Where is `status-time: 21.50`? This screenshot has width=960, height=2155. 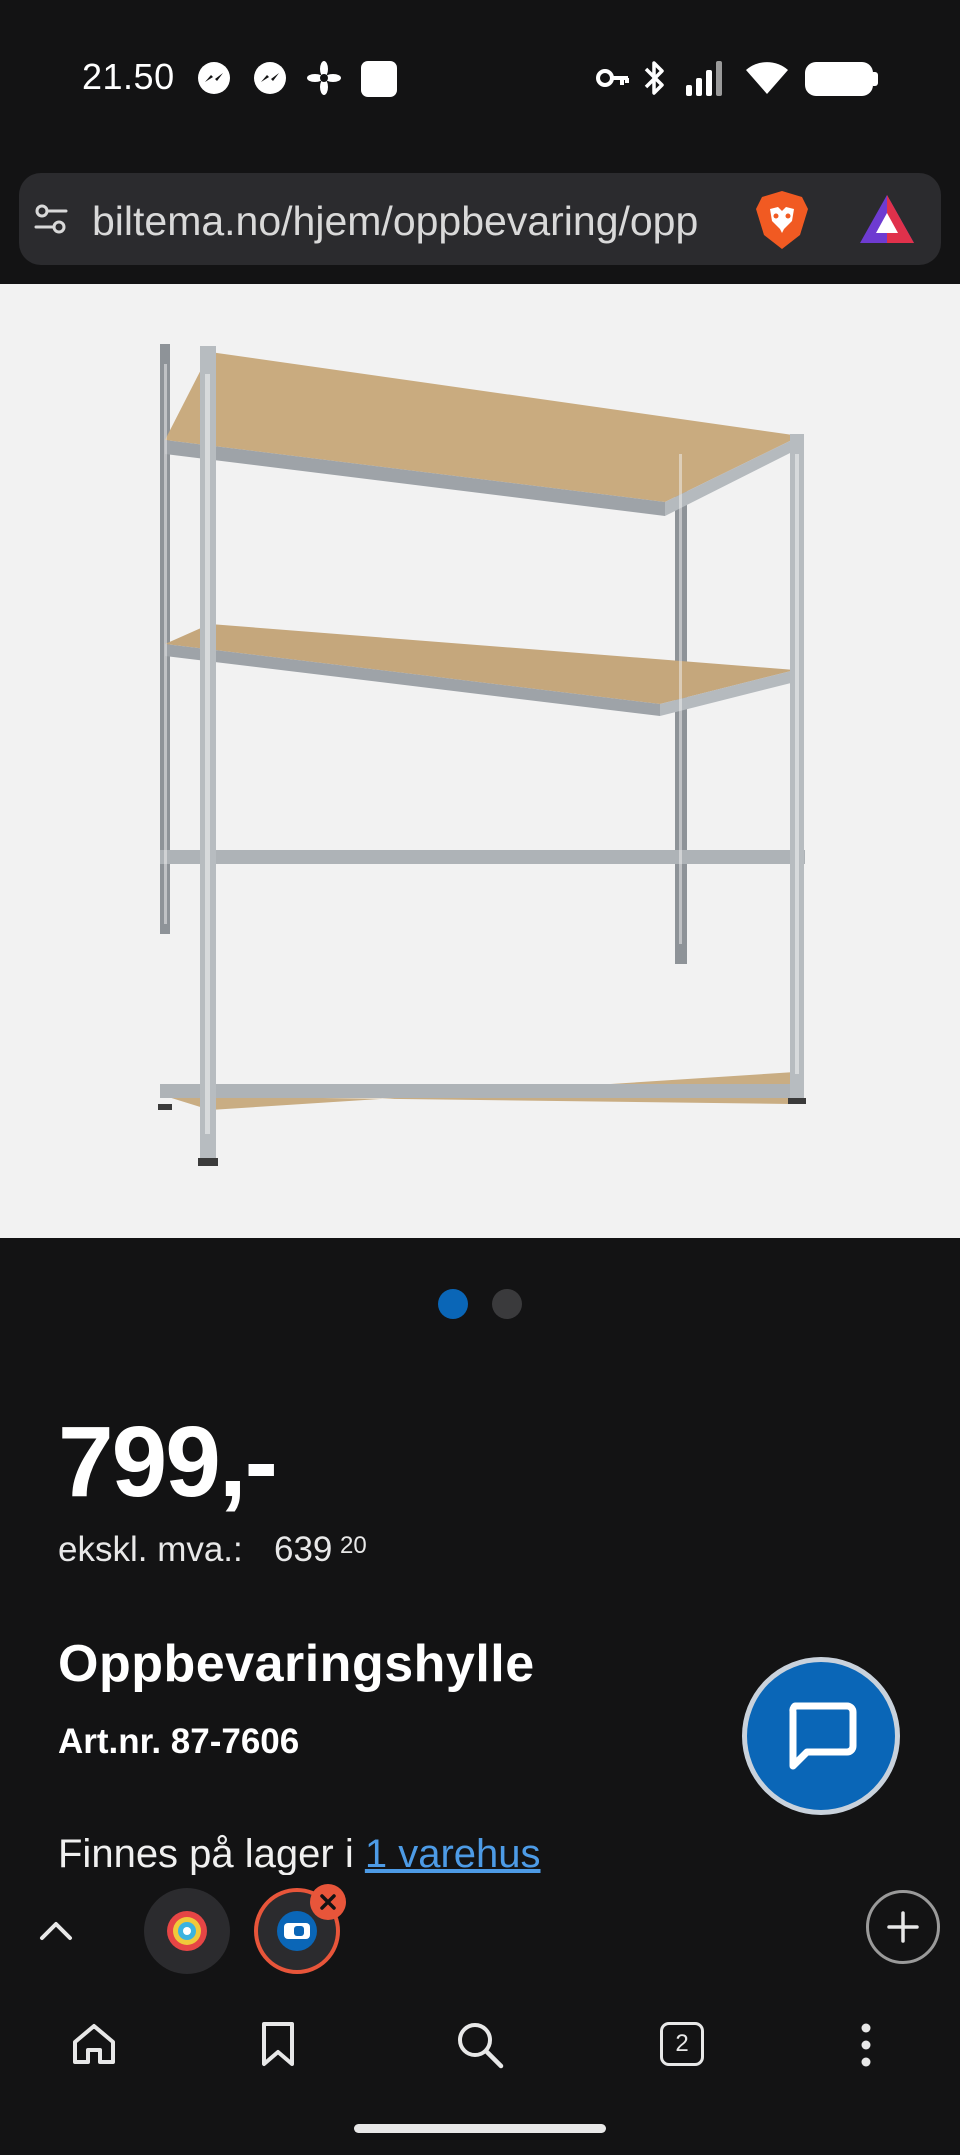 status-time: 21.50 is located at coordinates (128, 76).